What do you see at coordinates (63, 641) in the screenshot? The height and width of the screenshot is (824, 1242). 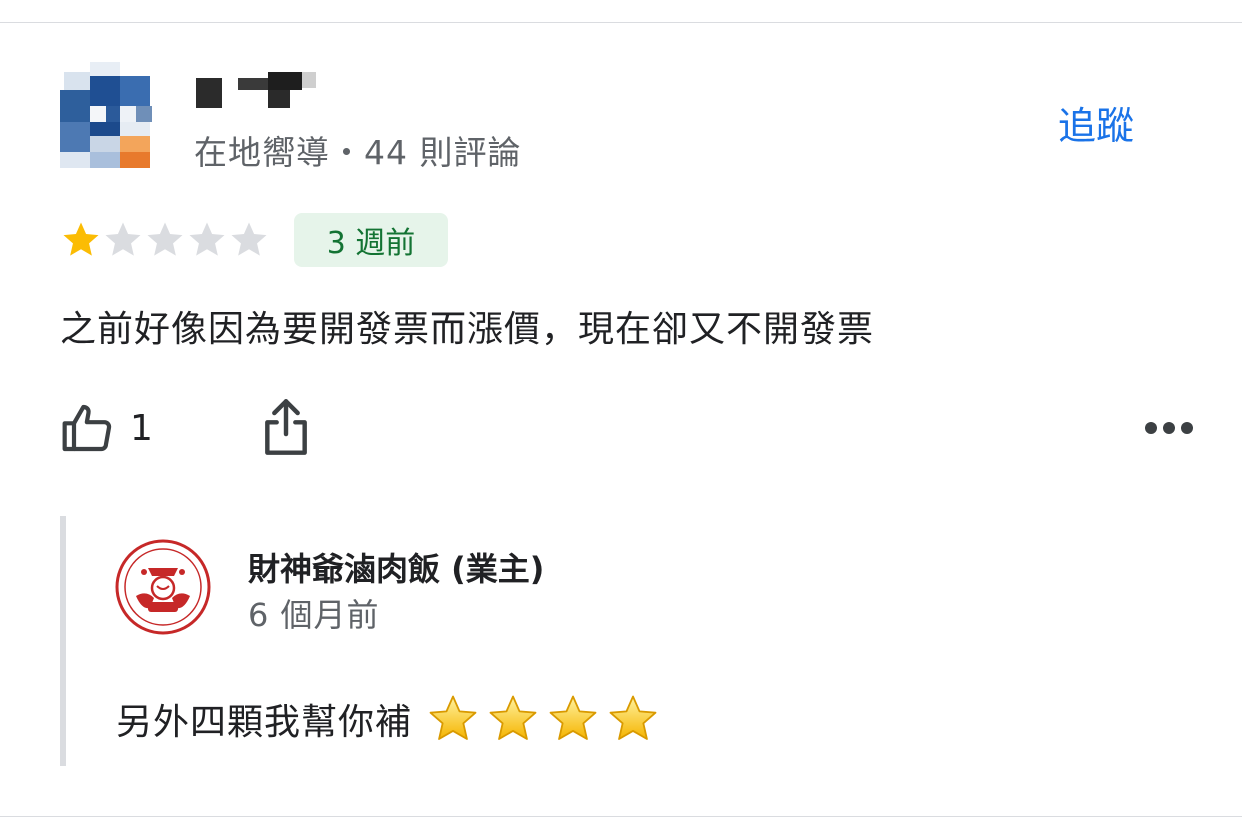 I see `reply-indent-bar` at bounding box center [63, 641].